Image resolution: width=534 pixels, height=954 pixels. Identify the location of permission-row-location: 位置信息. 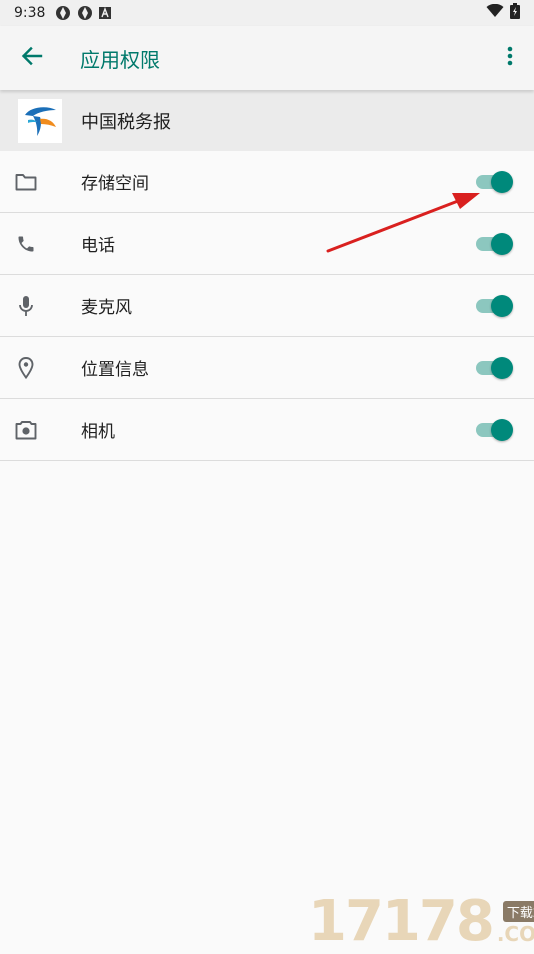
(267, 368).